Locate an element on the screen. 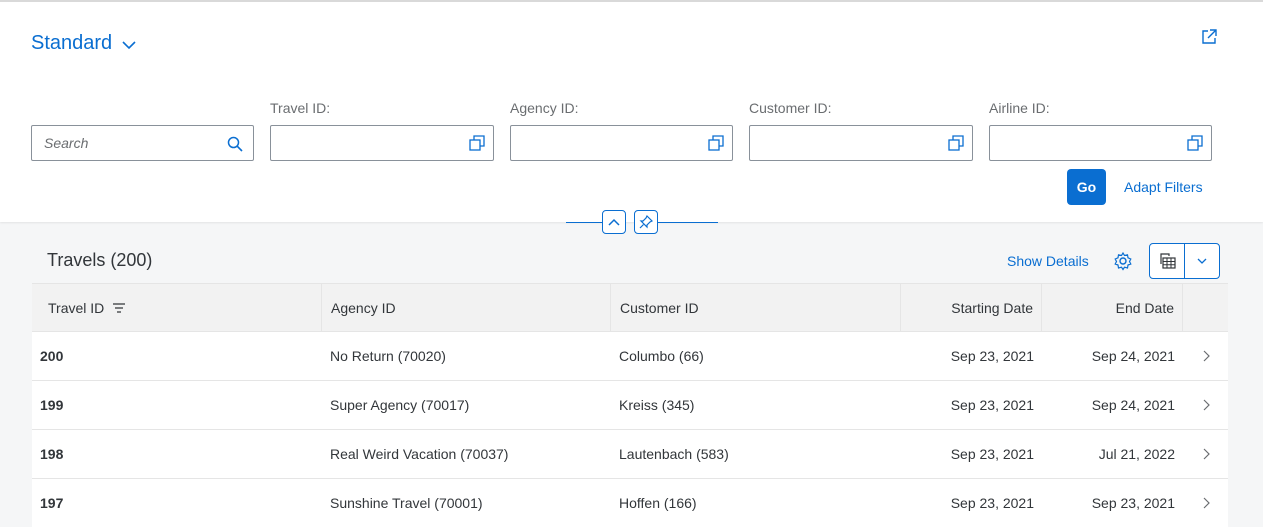 The image size is (1263, 527). settings-button is located at coordinates (1123, 261).